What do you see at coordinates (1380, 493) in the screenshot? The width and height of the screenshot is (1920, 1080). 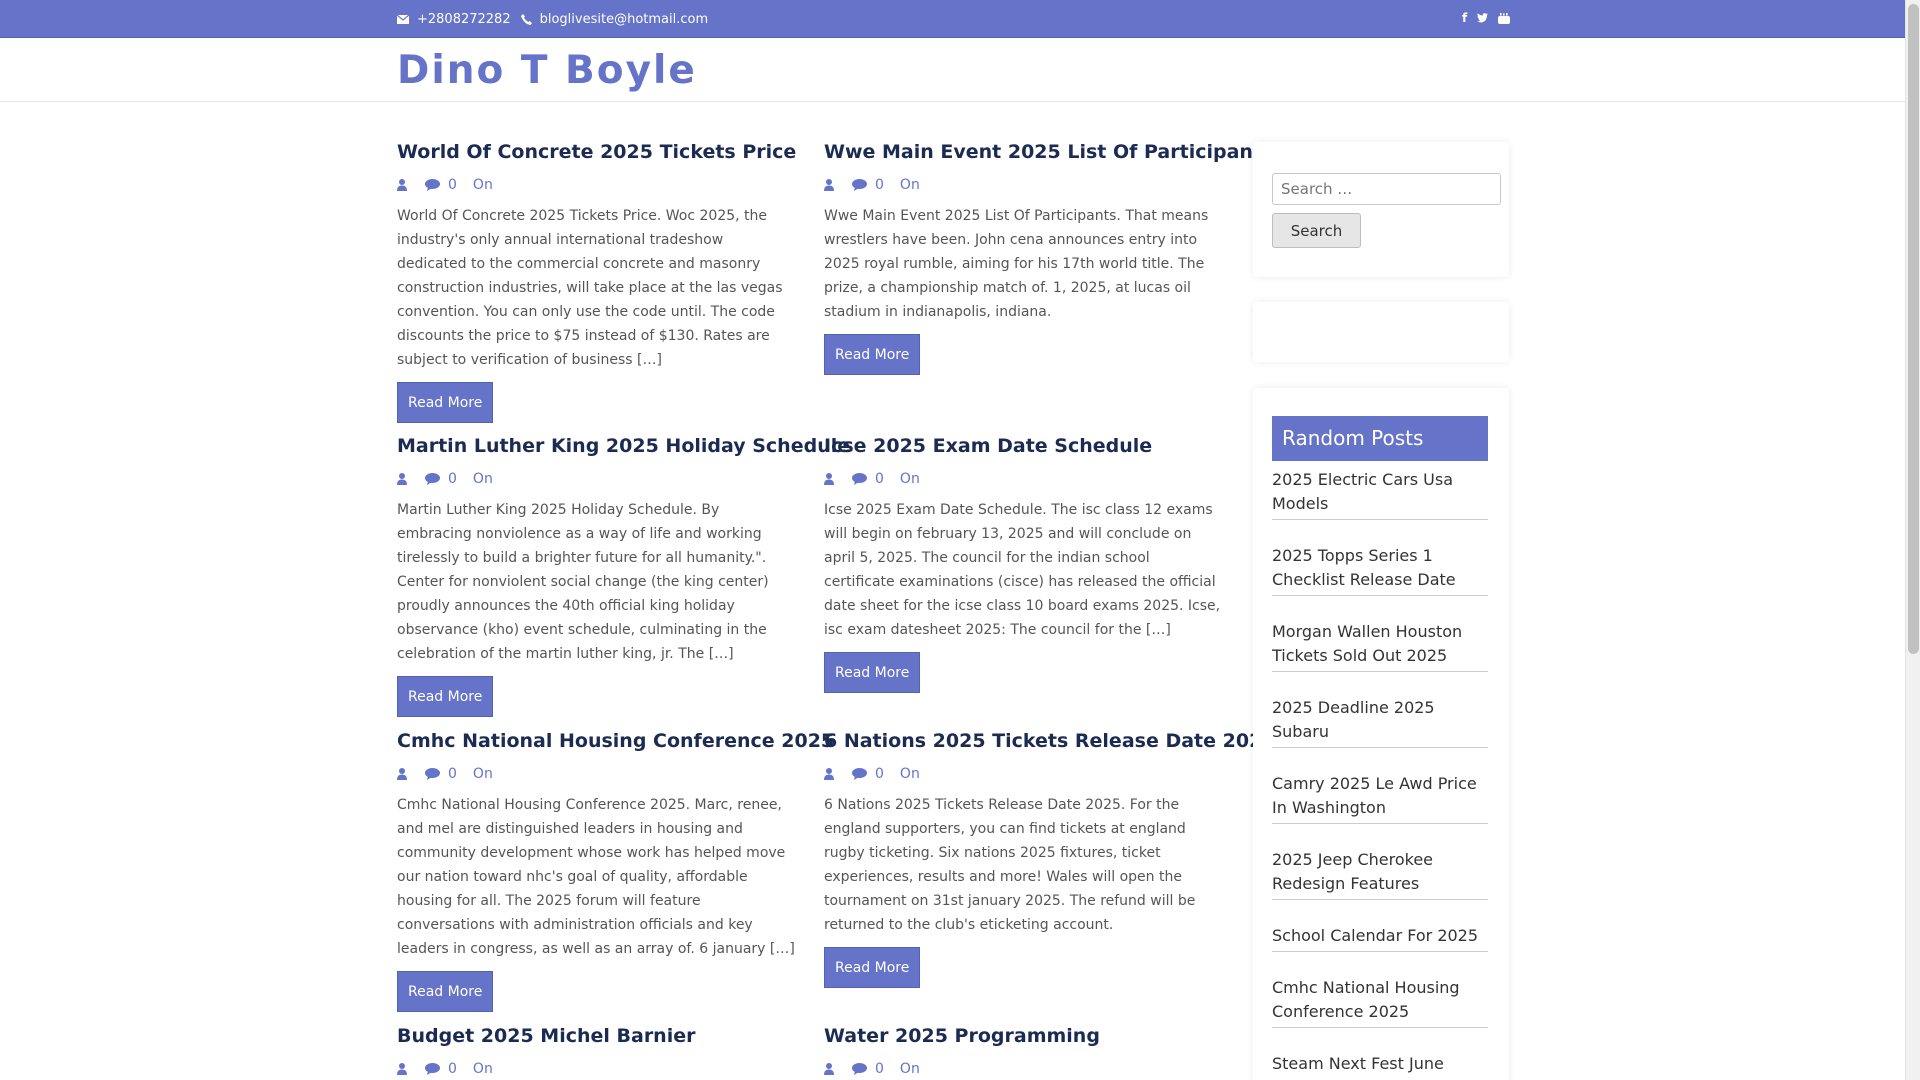 I see `random-post-link: 2025 Electric Cars Usa Models` at bounding box center [1380, 493].